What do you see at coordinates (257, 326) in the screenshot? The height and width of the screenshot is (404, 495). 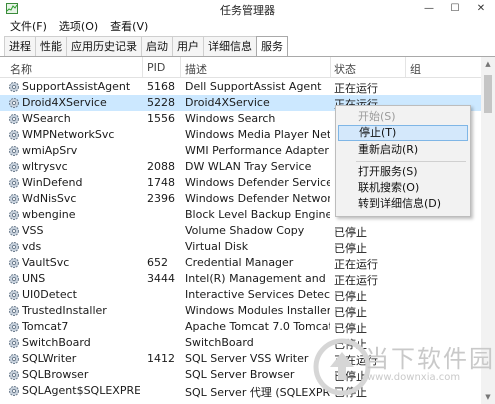 I see `service-description: Apache Tomcat 7.0 Tomcat7` at bounding box center [257, 326].